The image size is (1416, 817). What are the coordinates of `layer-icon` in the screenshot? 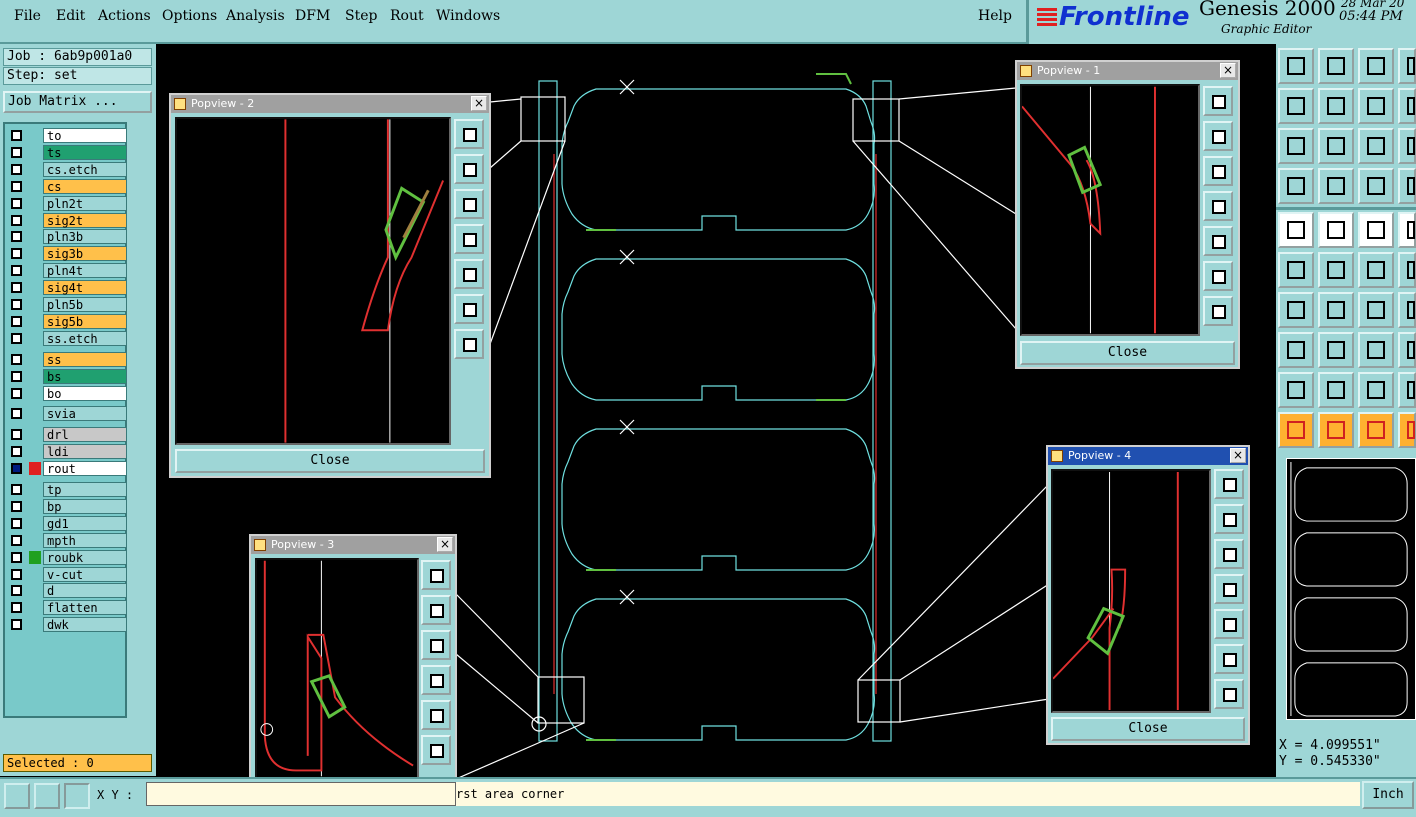 It's located at (1376, 146).